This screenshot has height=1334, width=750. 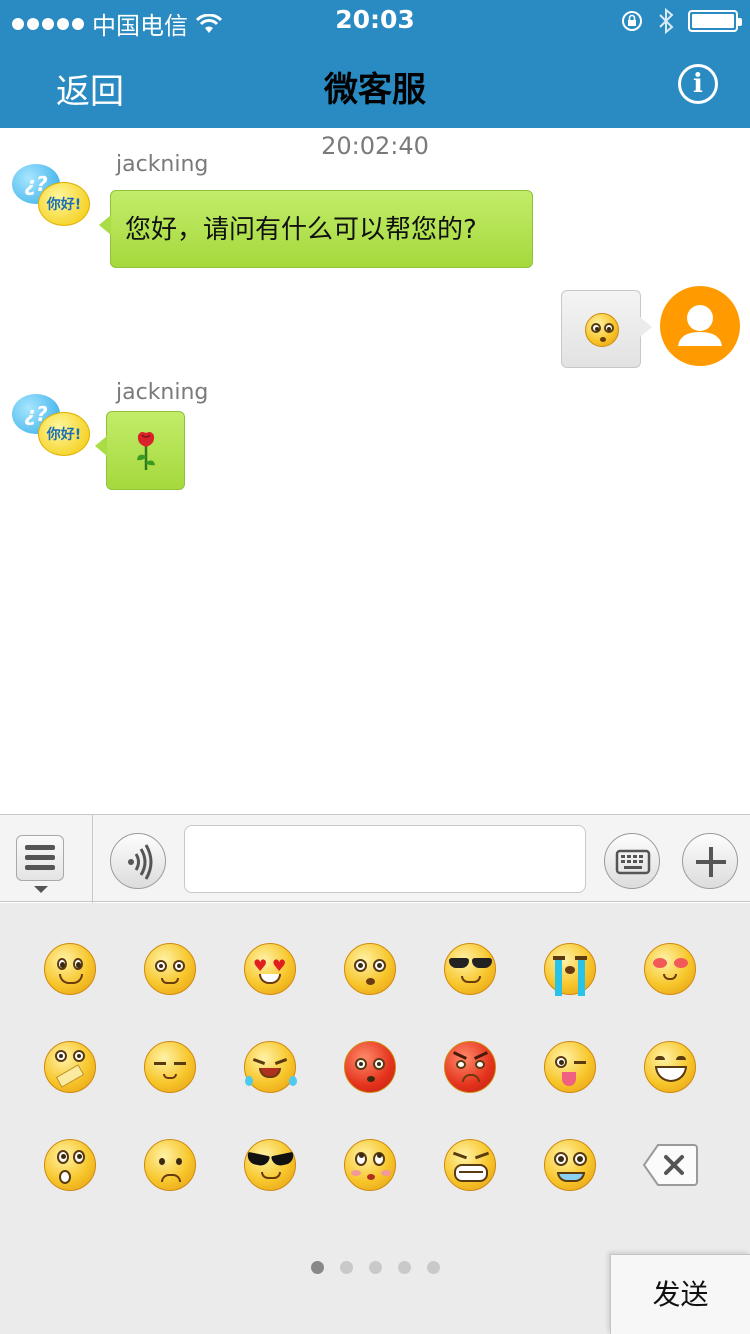 What do you see at coordinates (370, 969) in the screenshot?
I see `stare-emoji-icon` at bounding box center [370, 969].